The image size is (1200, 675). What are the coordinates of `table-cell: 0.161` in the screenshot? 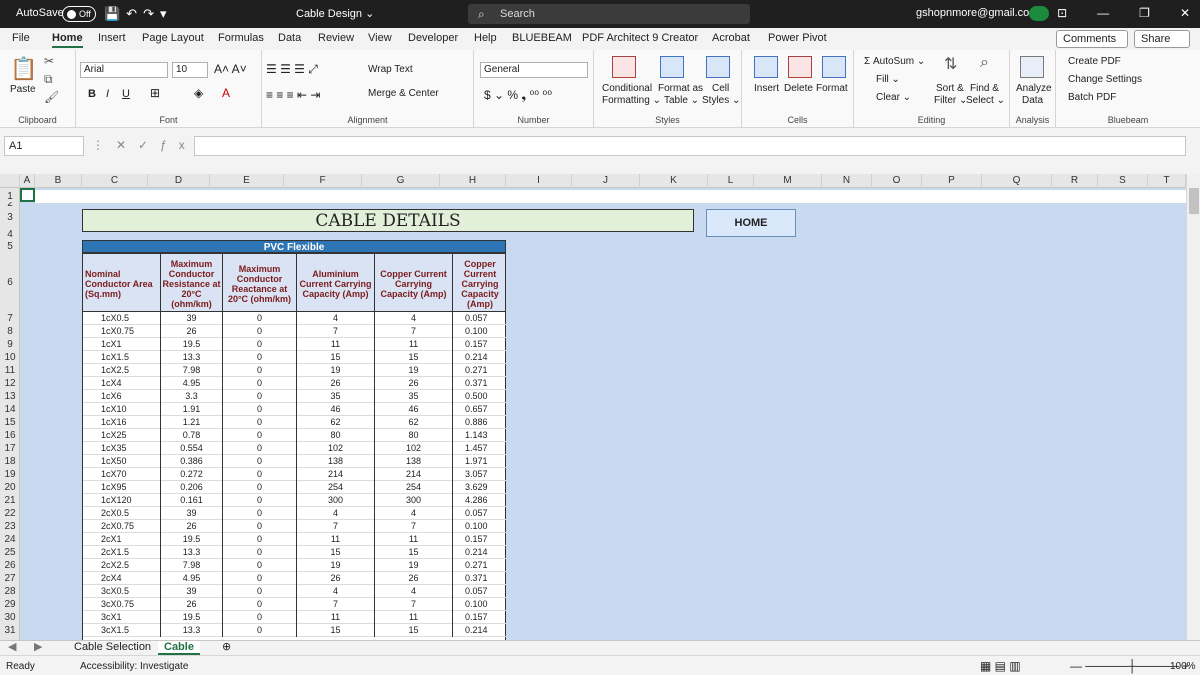 It's located at (192, 500).